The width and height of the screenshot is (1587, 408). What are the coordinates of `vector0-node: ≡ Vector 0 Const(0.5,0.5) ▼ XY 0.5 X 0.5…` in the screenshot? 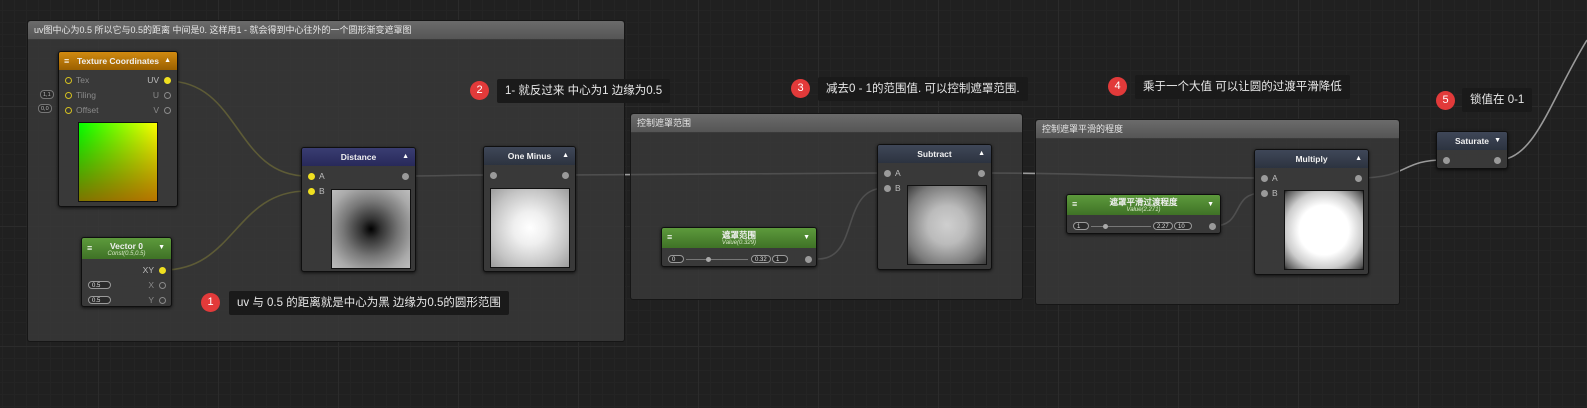 It's located at (126, 272).